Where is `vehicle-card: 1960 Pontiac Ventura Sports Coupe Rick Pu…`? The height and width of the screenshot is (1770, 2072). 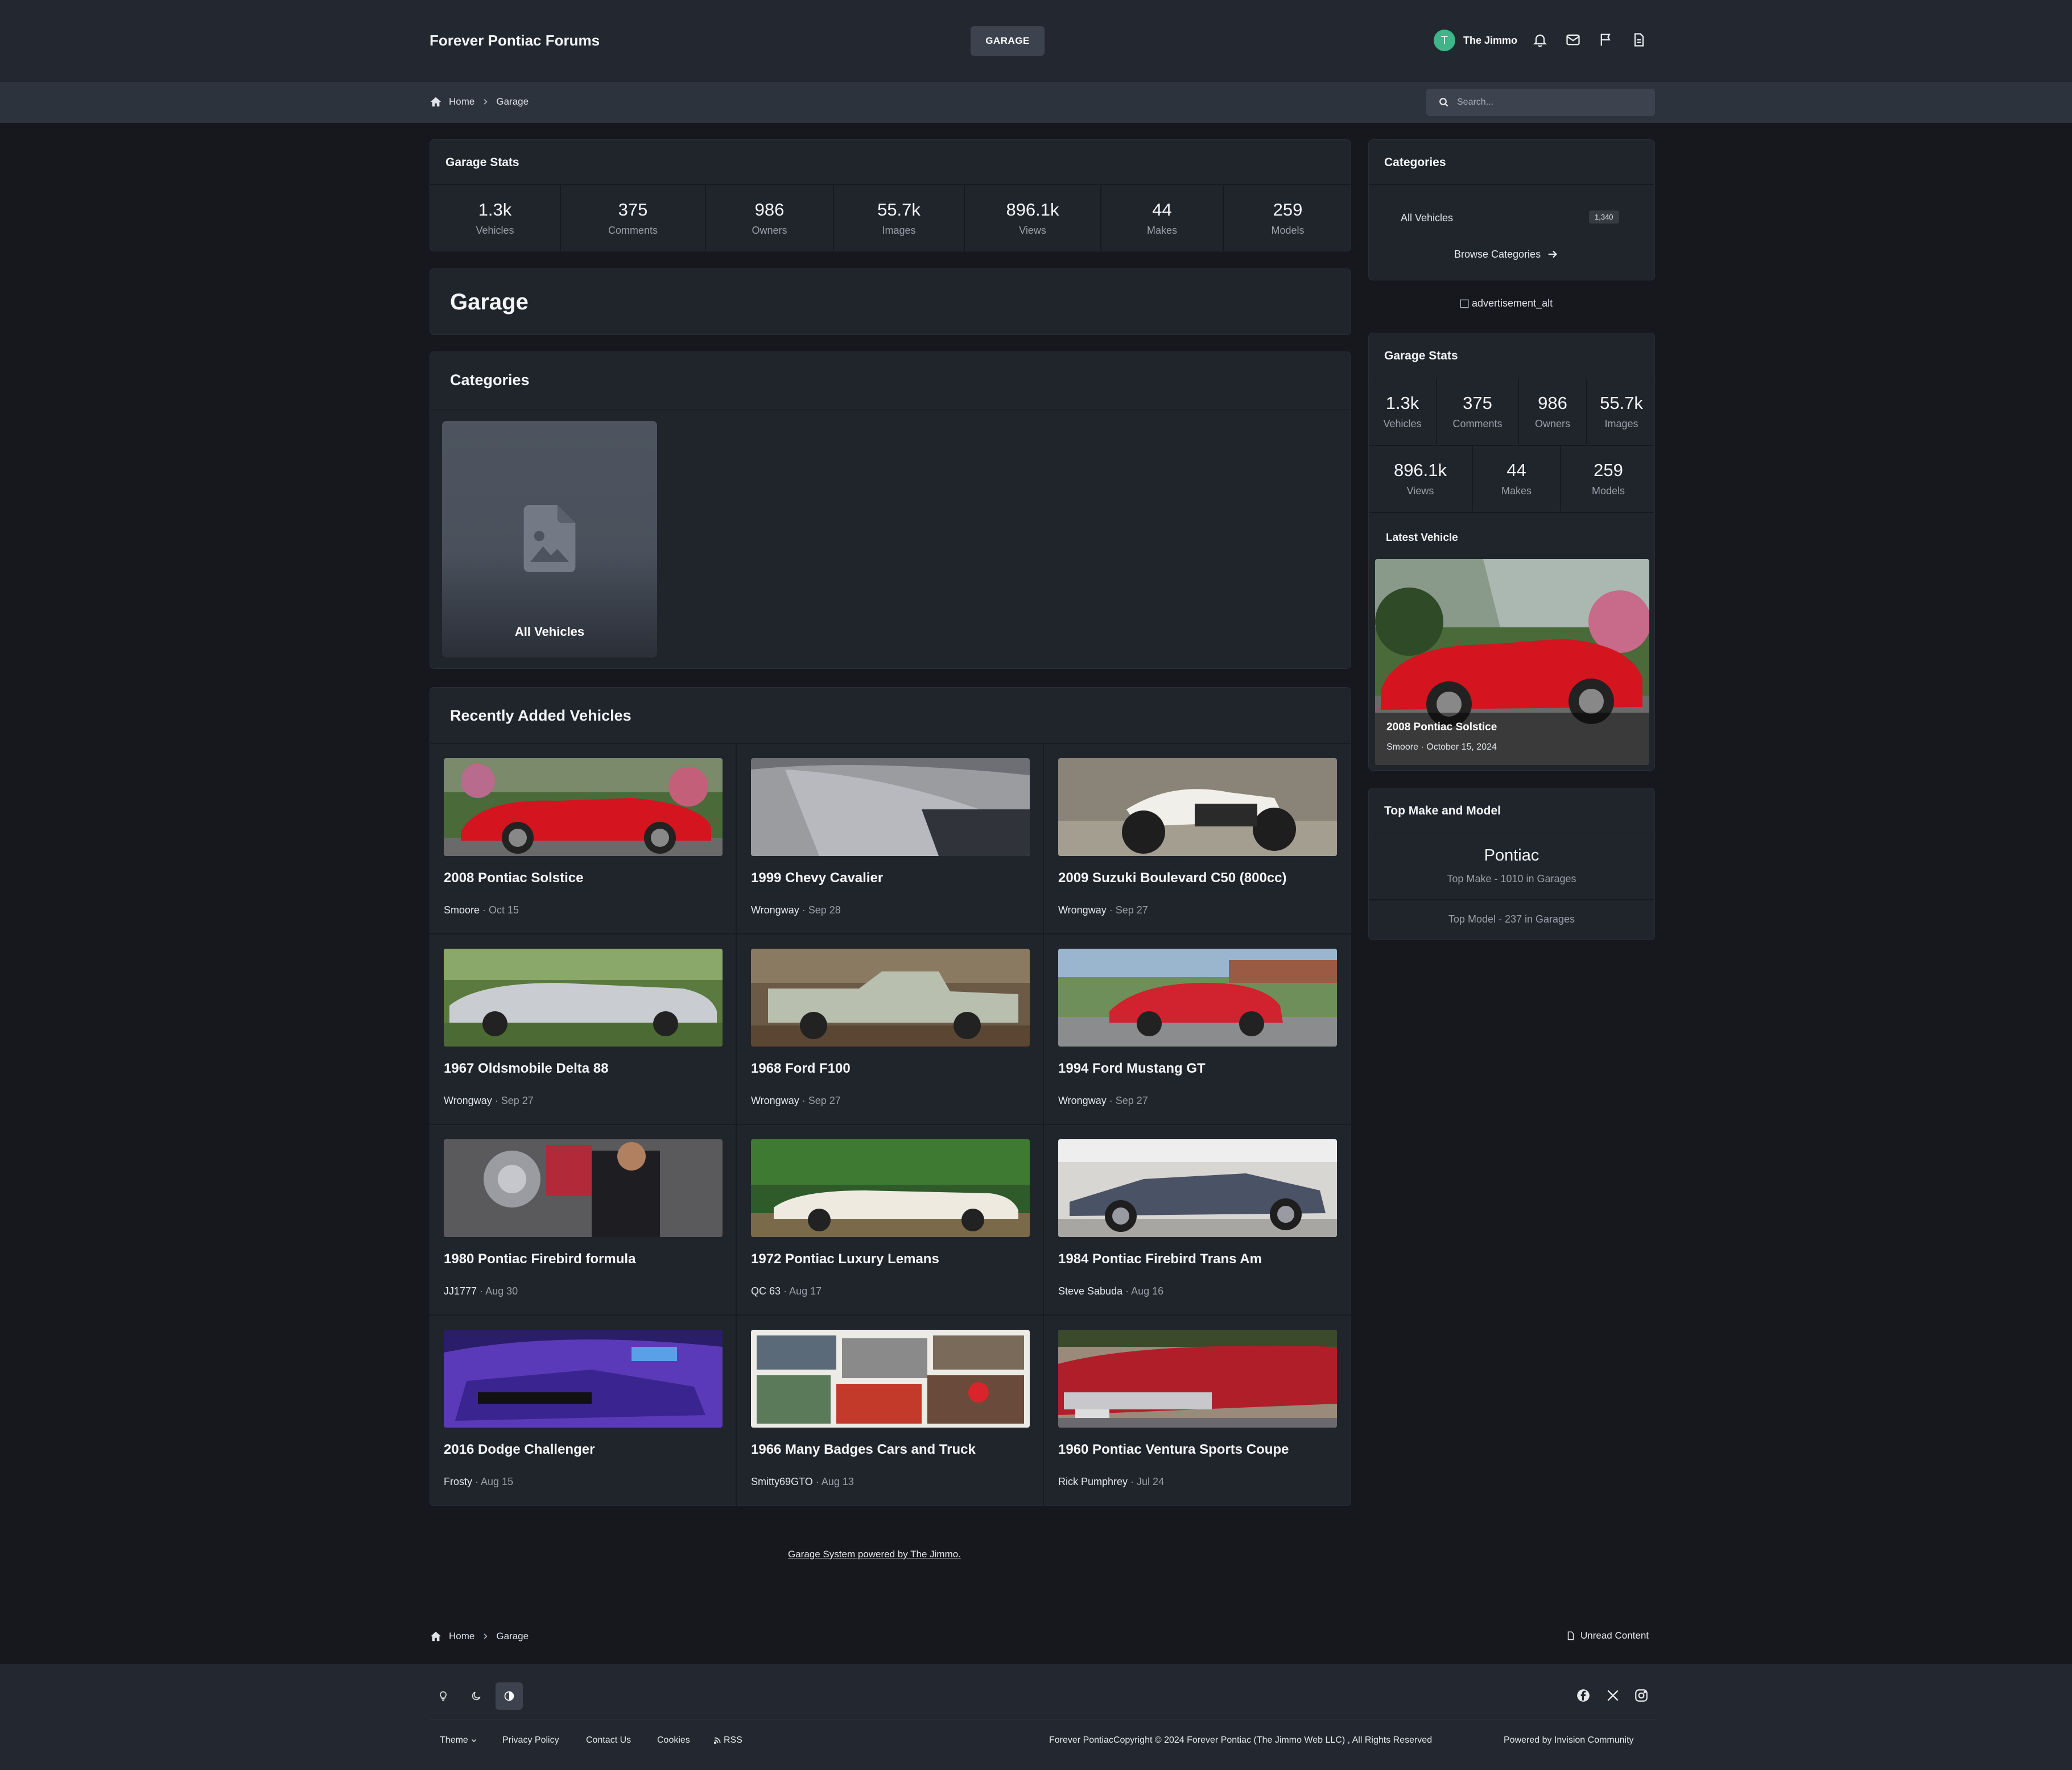 vehicle-card: 1960 Pontiac Ventura Sports Coupe Rick Pu… is located at coordinates (1197, 1411).